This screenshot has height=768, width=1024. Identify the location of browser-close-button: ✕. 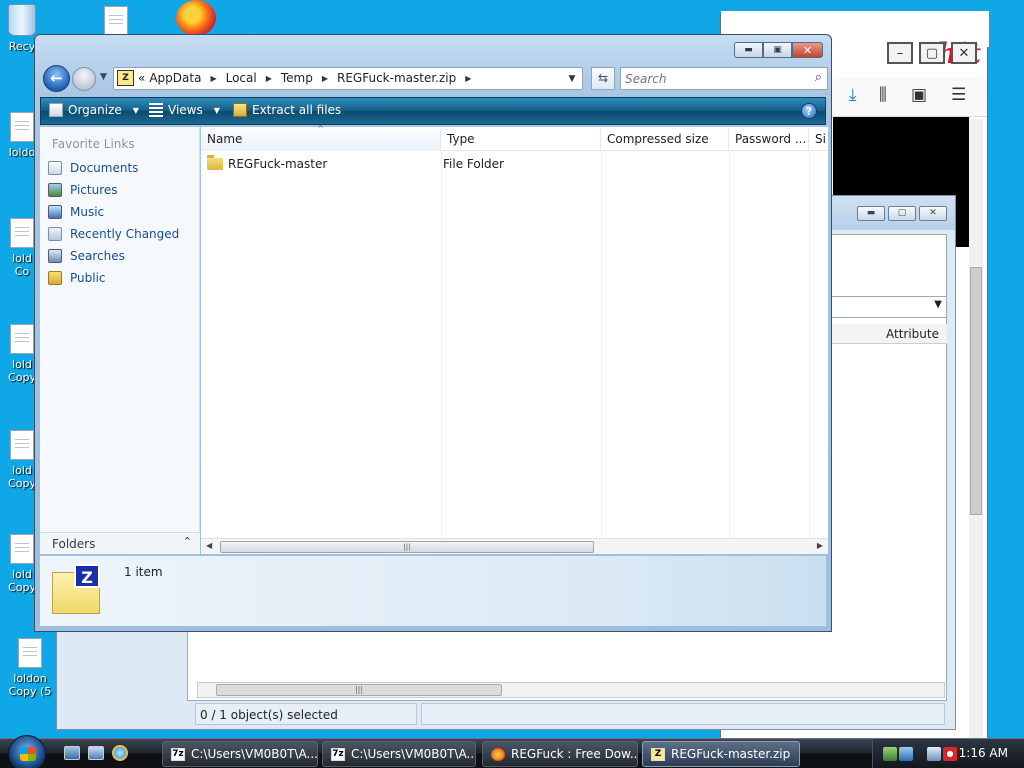
(964, 53).